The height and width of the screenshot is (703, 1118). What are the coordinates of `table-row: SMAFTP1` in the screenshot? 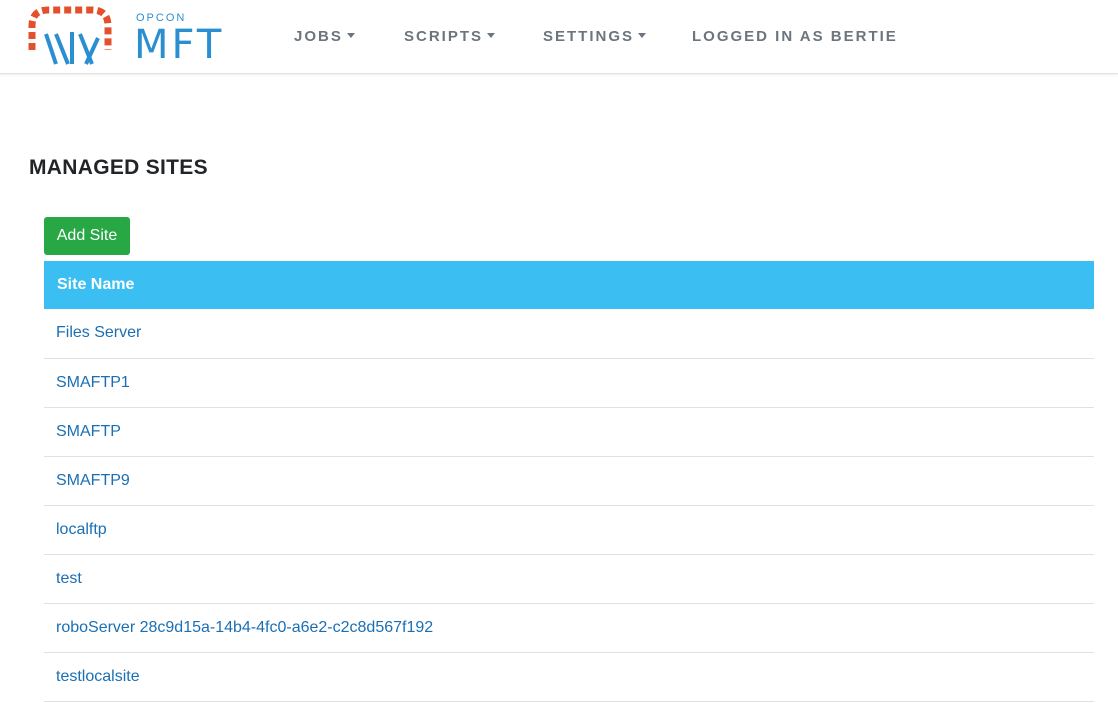 It's located at (569, 383).